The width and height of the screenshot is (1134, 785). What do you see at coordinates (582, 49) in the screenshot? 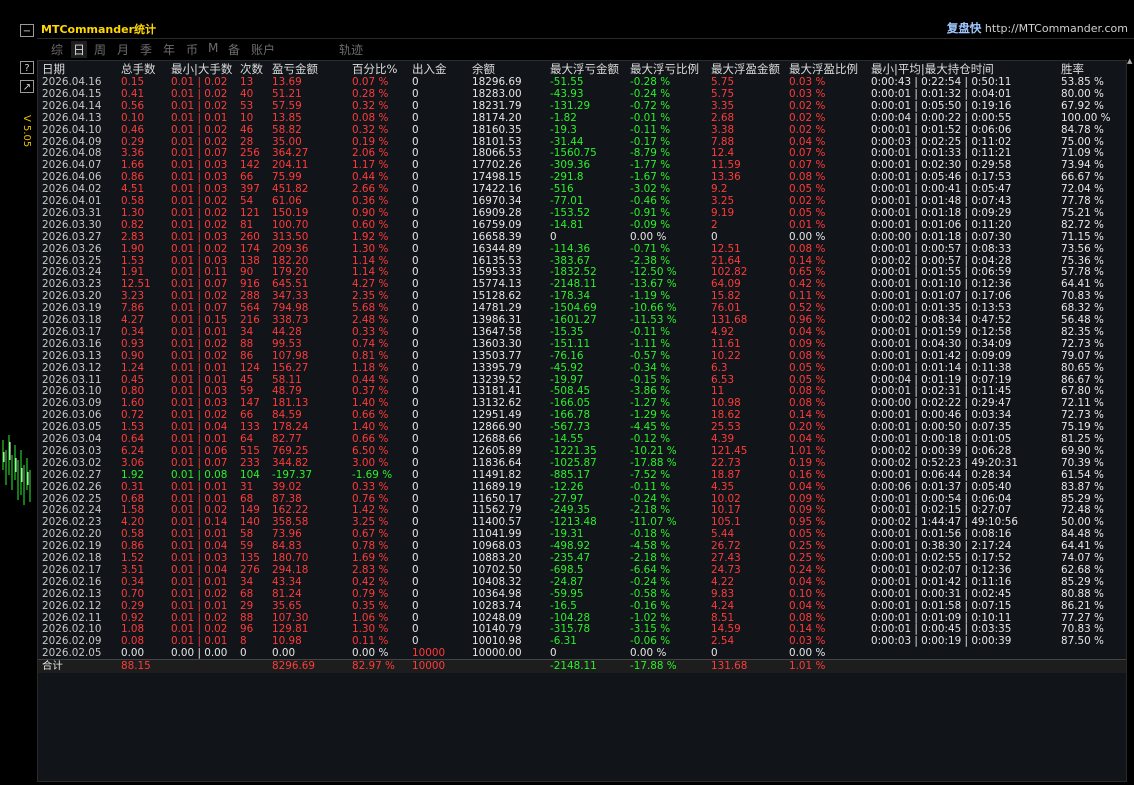
I see `period-tabs: 综 日 周 月 季 年 币 M 备 账户 轨迹` at bounding box center [582, 49].